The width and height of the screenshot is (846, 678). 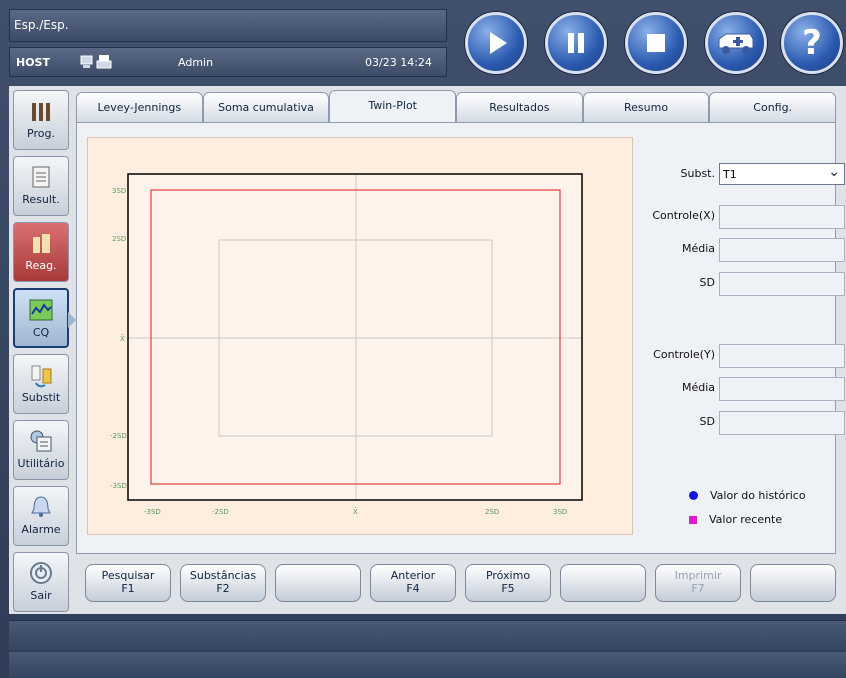 What do you see at coordinates (152, 512) in the screenshot?
I see `x-label-neg3sd: -3SD` at bounding box center [152, 512].